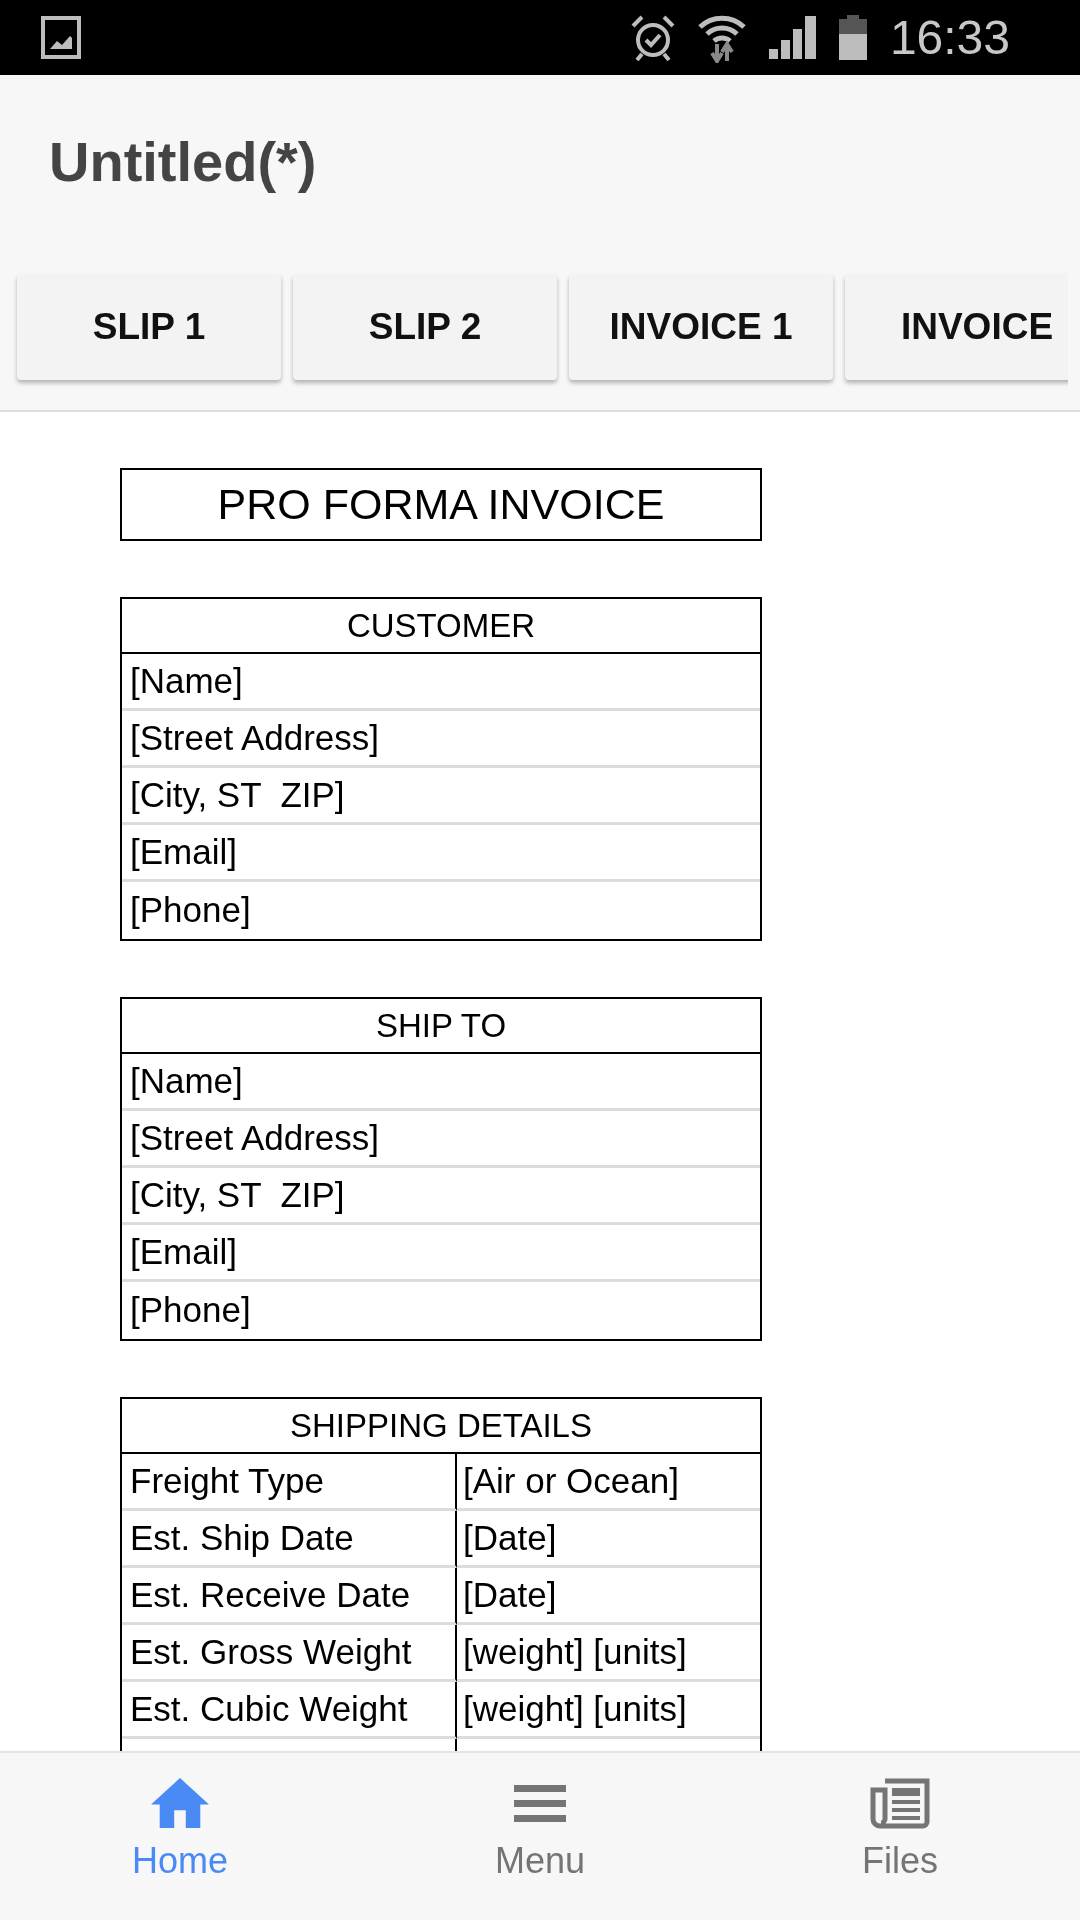 This screenshot has height=1920, width=1080. What do you see at coordinates (180, 1803) in the screenshot?
I see `home-icon` at bounding box center [180, 1803].